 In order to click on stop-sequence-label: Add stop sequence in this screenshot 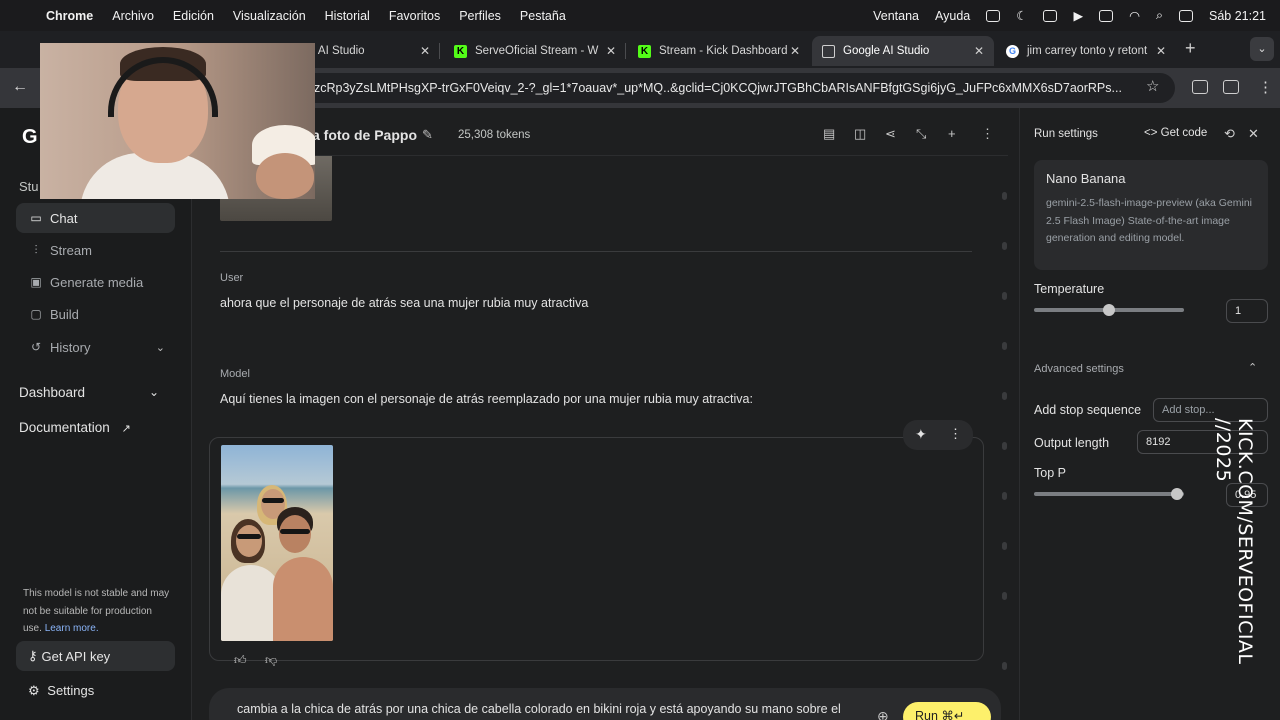, I will do `click(1088, 410)`.